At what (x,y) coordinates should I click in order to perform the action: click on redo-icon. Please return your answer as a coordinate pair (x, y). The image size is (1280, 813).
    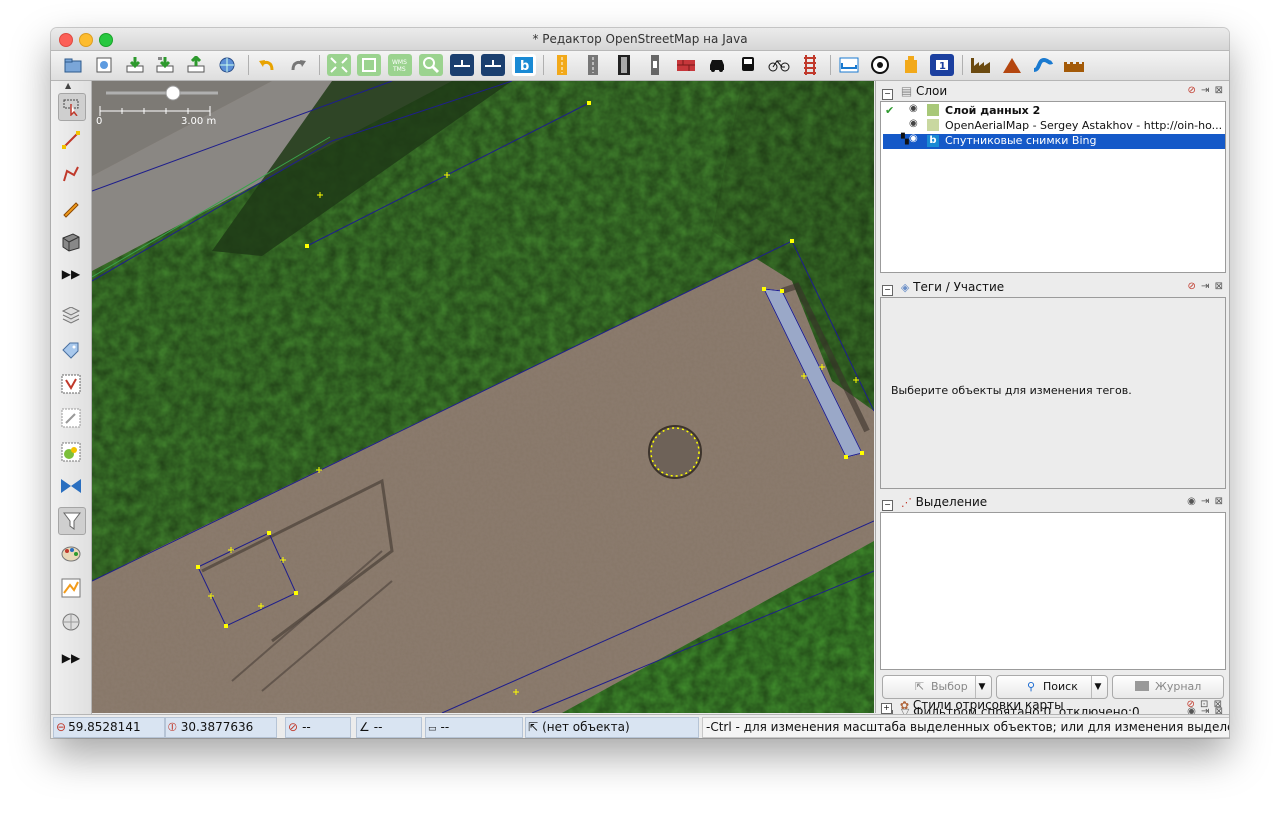
    Looking at the image, I should click on (298, 65).